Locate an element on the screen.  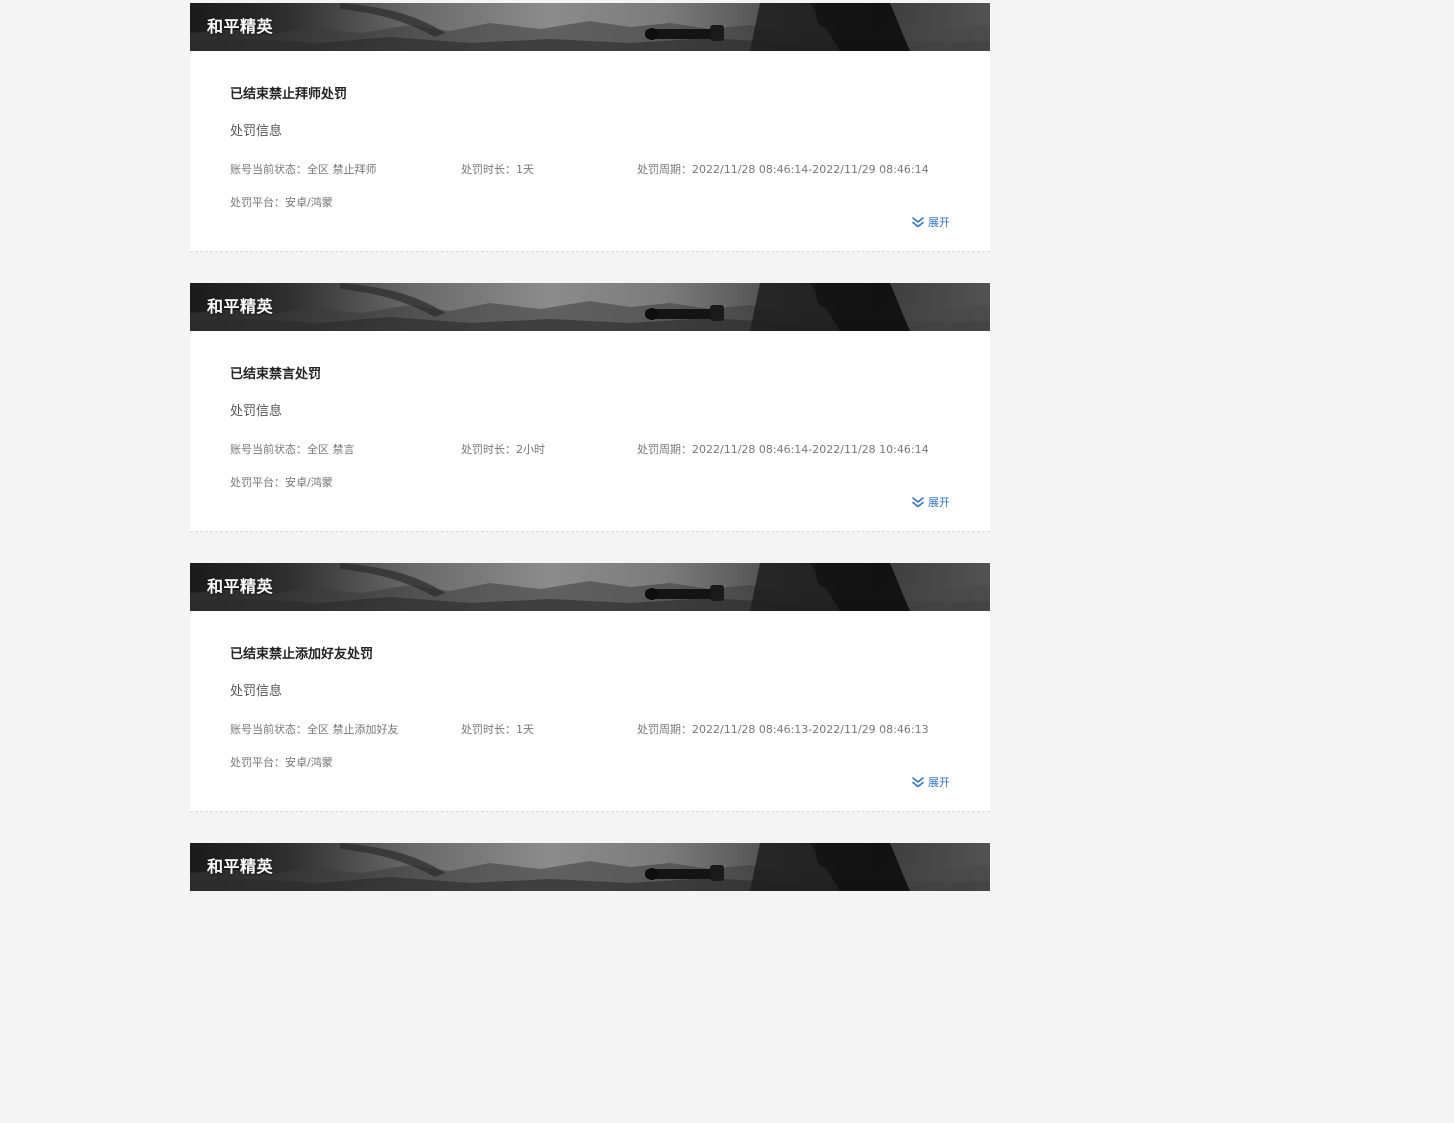
account-status: 账号当前状态：全区 禁言 is located at coordinates (292, 449).